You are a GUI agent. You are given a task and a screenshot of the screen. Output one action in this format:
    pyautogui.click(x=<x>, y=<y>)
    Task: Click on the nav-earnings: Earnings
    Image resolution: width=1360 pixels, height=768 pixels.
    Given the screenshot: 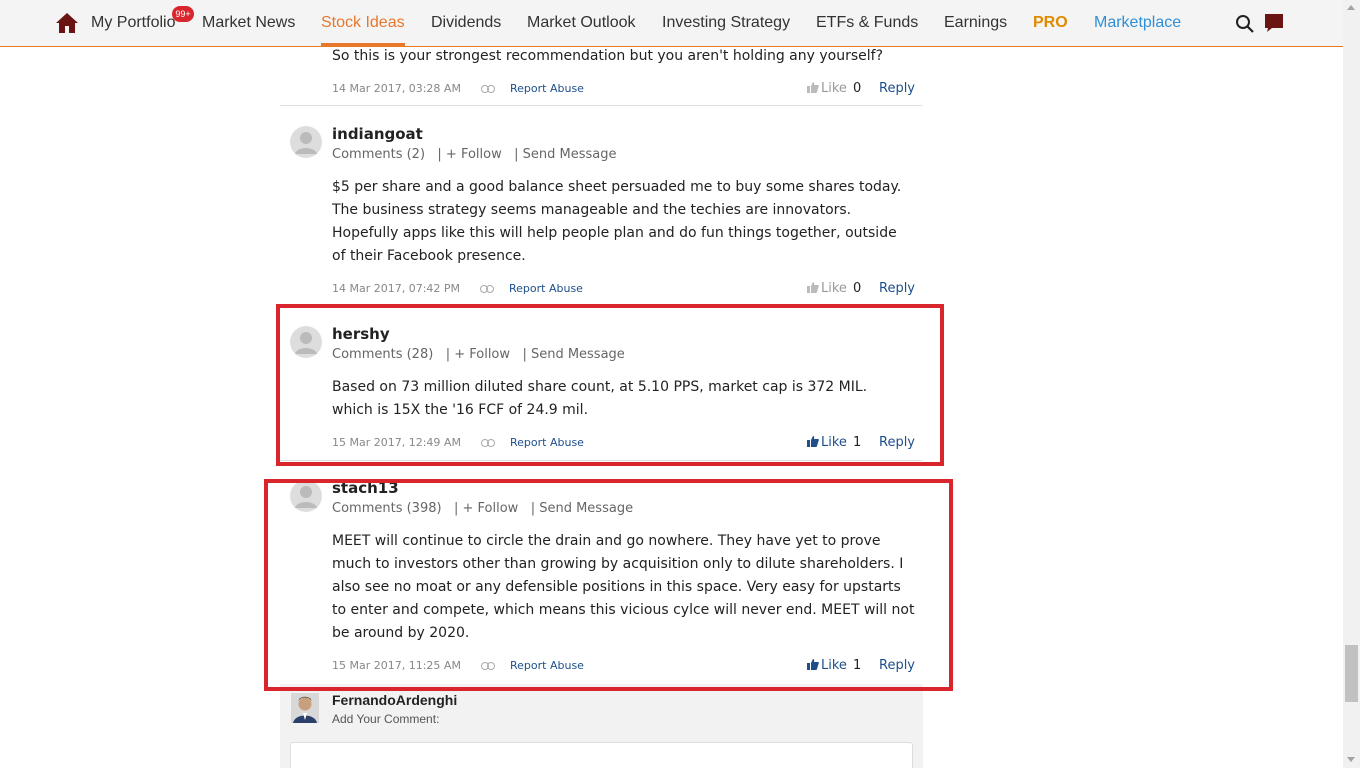 What is the action you would take?
    pyautogui.click(x=975, y=23)
    